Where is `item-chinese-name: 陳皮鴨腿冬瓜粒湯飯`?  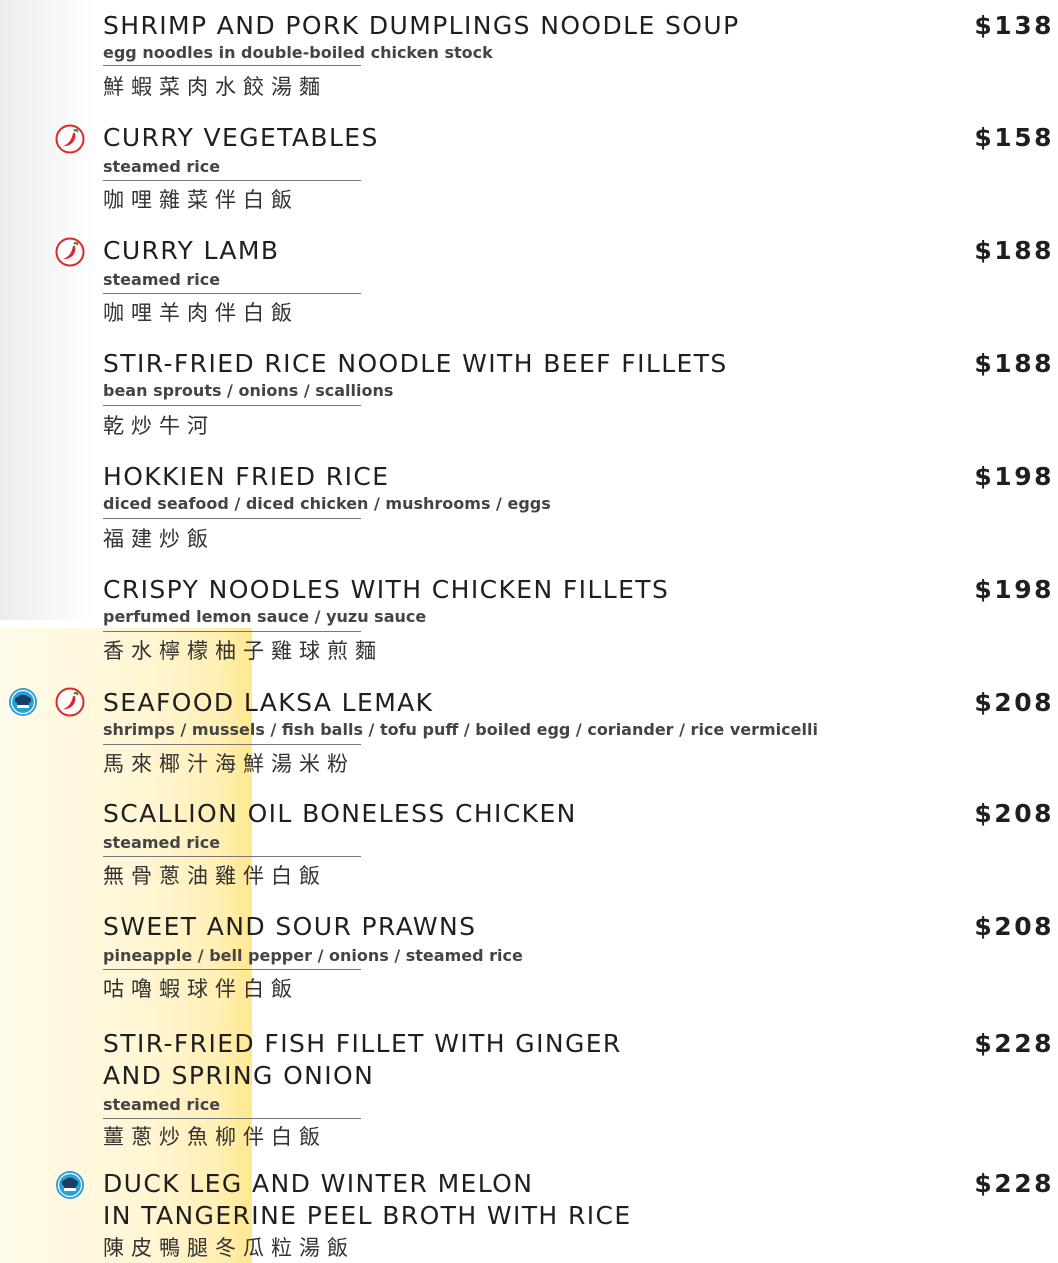 item-chinese-name: 陳皮鴨腿冬瓜粒湯飯 is located at coordinates (229, 1248).